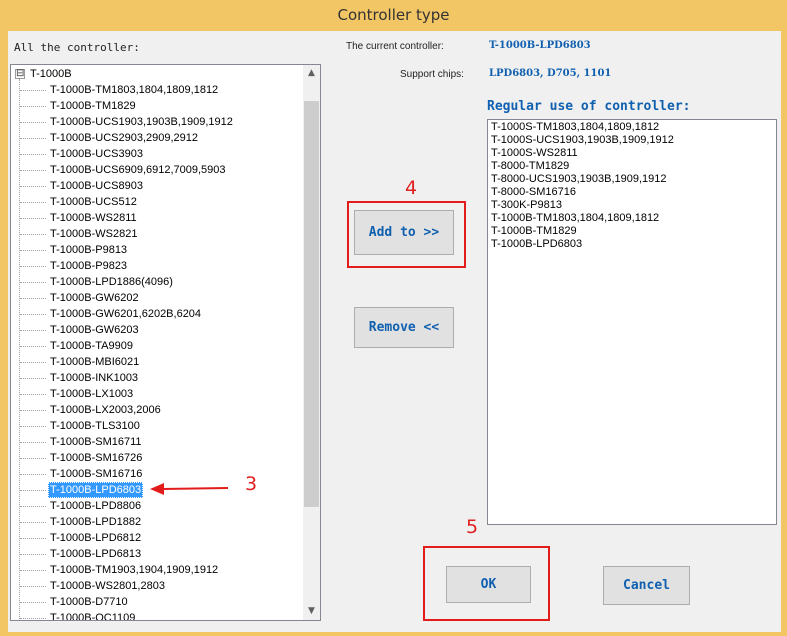 This screenshot has width=787, height=636. What do you see at coordinates (632, 218) in the screenshot?
I see `list-item: T-1000B-TM1803,1804,1809,1812` at bounding box center [632, 218].